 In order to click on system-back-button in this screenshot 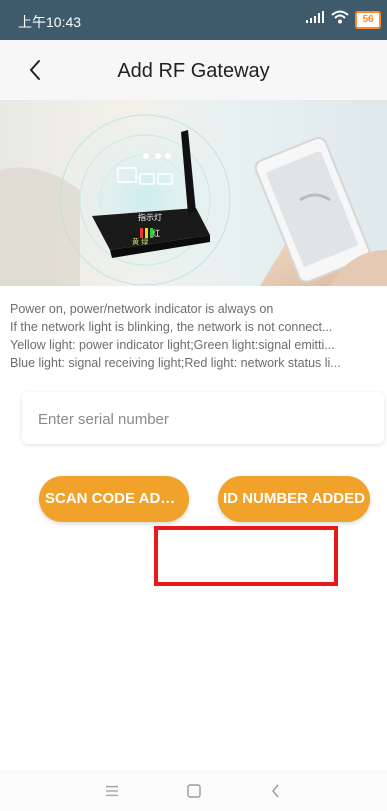, I will do `click(276, 791)`.